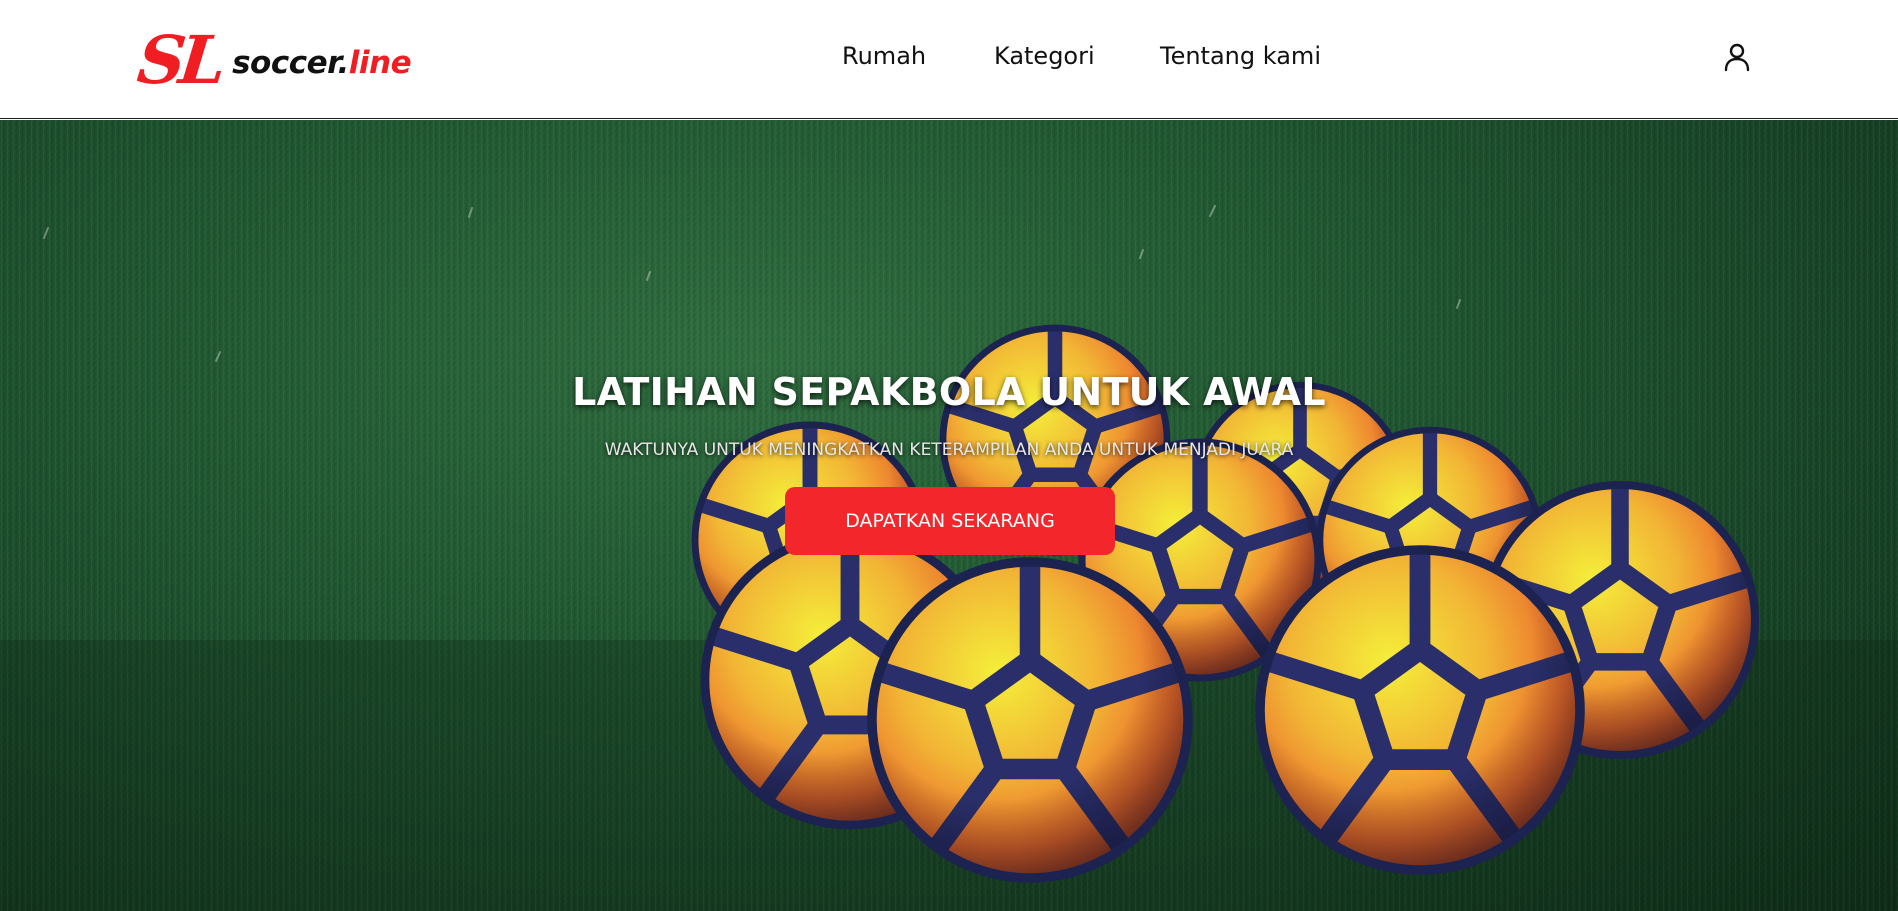 This screenshot has height=911, width=1898. What do you see at coordinates (1044, 56) in the screenshot?
I see `nav-item-kategori: Kategori` at bounding box center [1044, 56].